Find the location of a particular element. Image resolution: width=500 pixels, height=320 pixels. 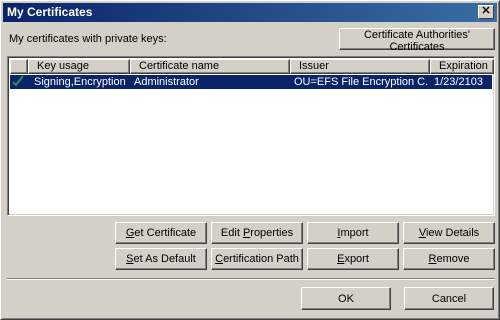

window-title: My Certificates is located at coordinates (50, 12).